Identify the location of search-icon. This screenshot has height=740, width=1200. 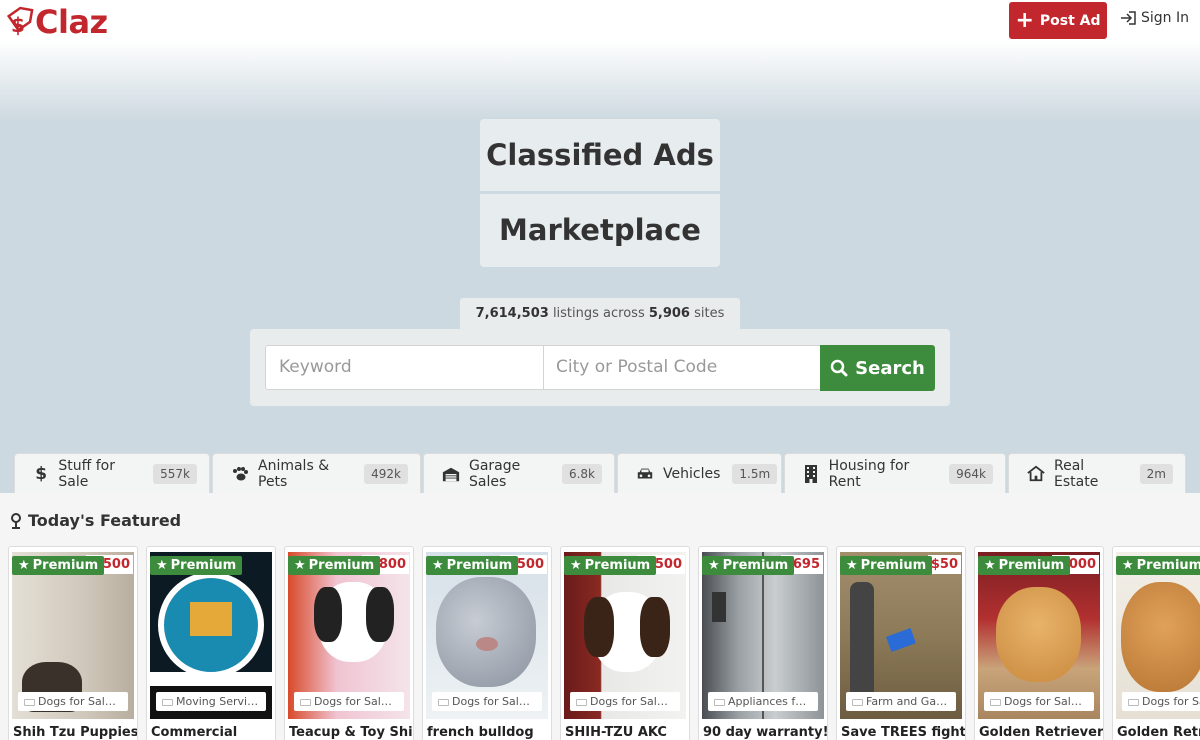
(839, 368).